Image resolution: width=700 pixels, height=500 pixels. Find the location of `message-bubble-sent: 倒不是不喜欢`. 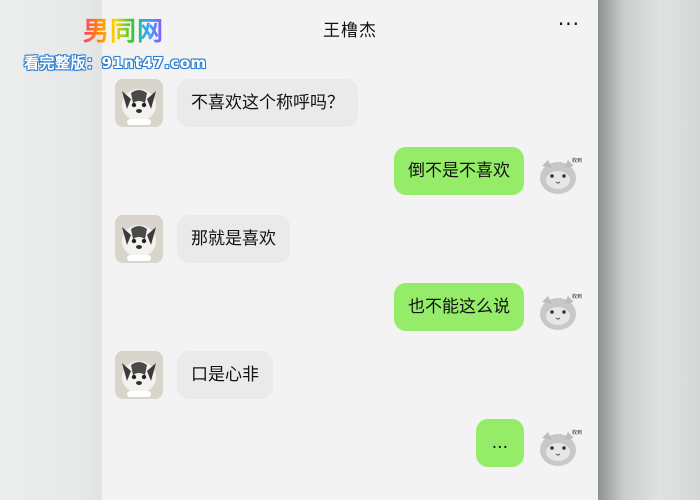

message-bubble-sent: 倒不是不喜欢 is located at coordinates (459, 171).